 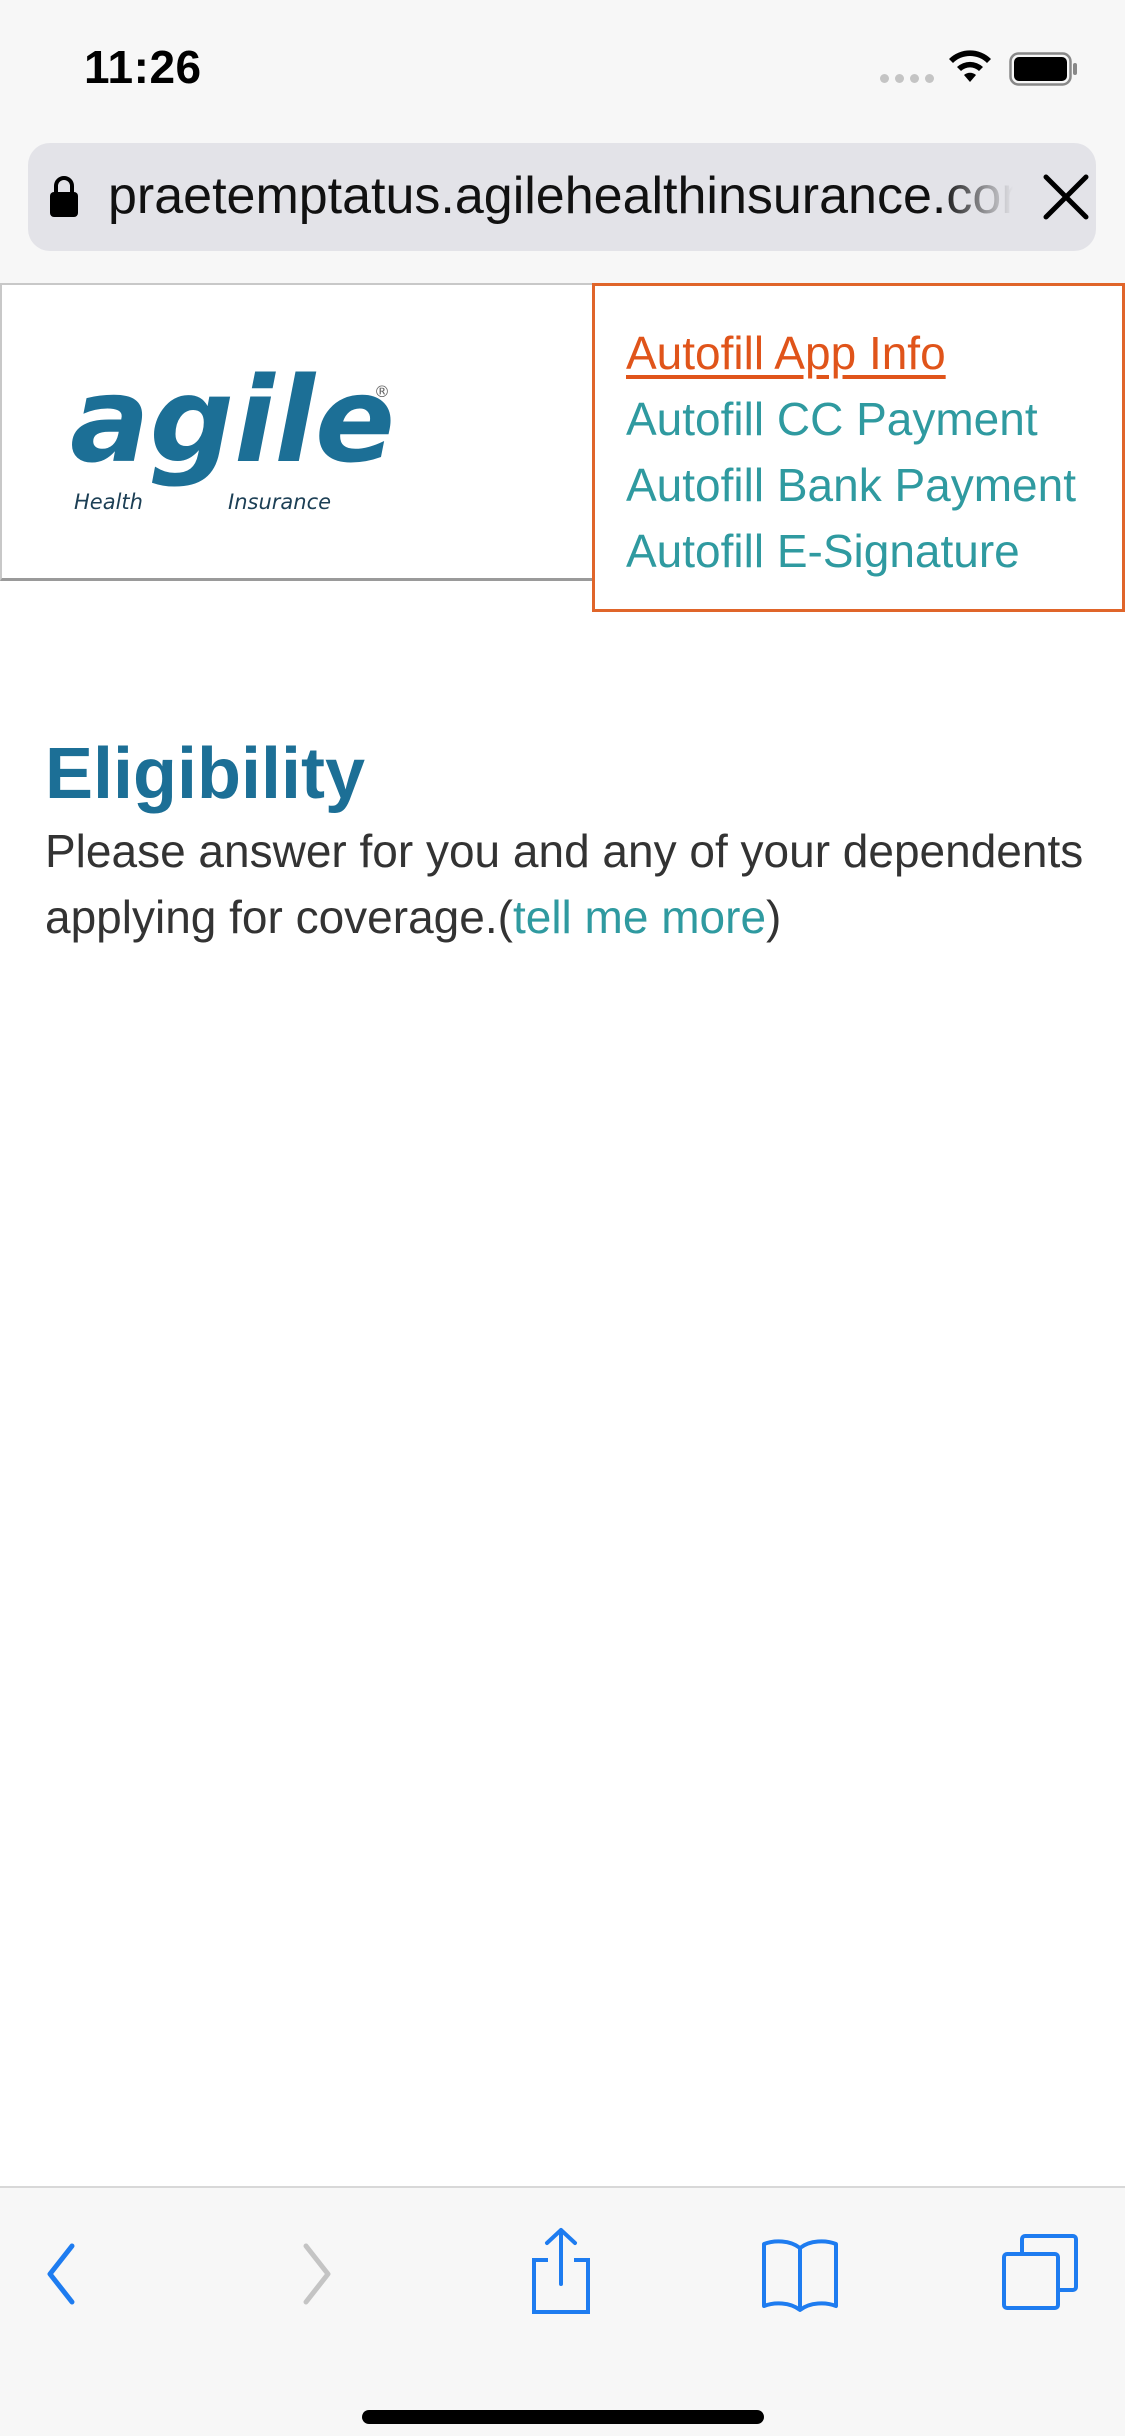 What do you see at coordinates (561, 2271) in the screenshot?
I see `share-icon` at bounding box center [561, 2271].